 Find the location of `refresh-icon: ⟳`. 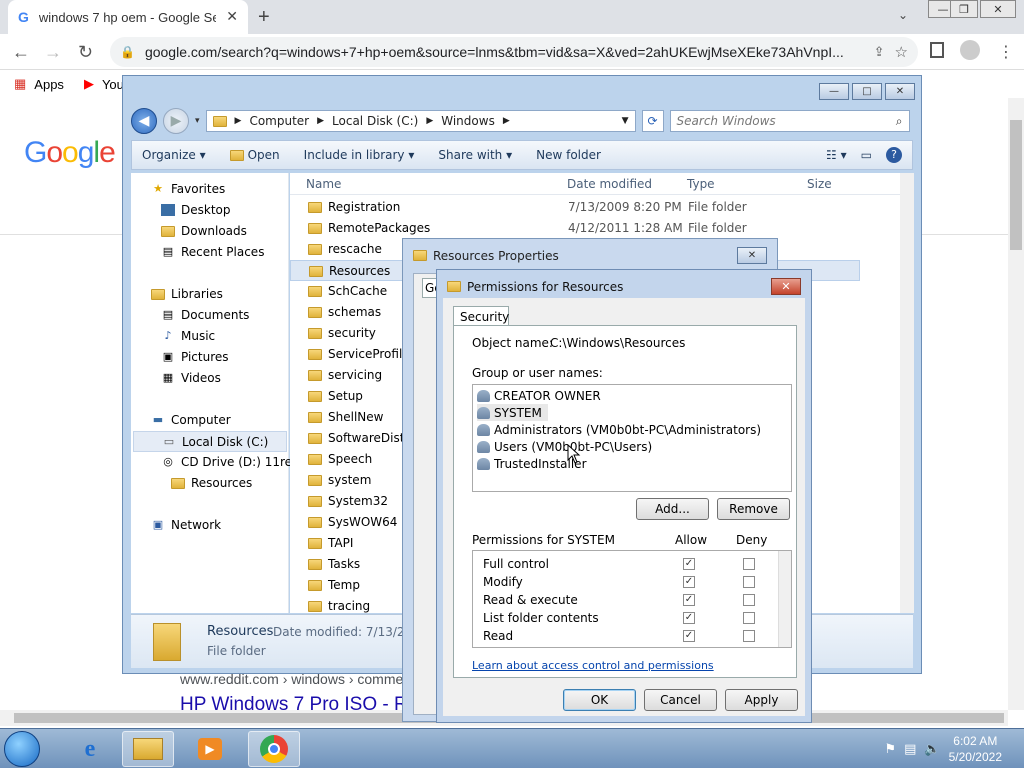

refresh-icon: ⟳ is located at coordinates (652, 121).